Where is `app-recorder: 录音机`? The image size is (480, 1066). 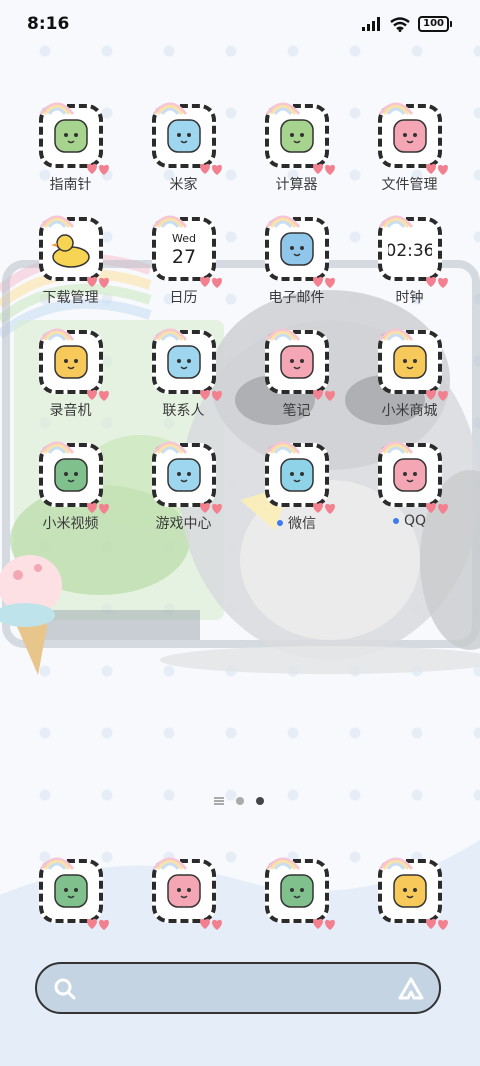
app-recorder: 录音机 is located at coordinates (70, 382).